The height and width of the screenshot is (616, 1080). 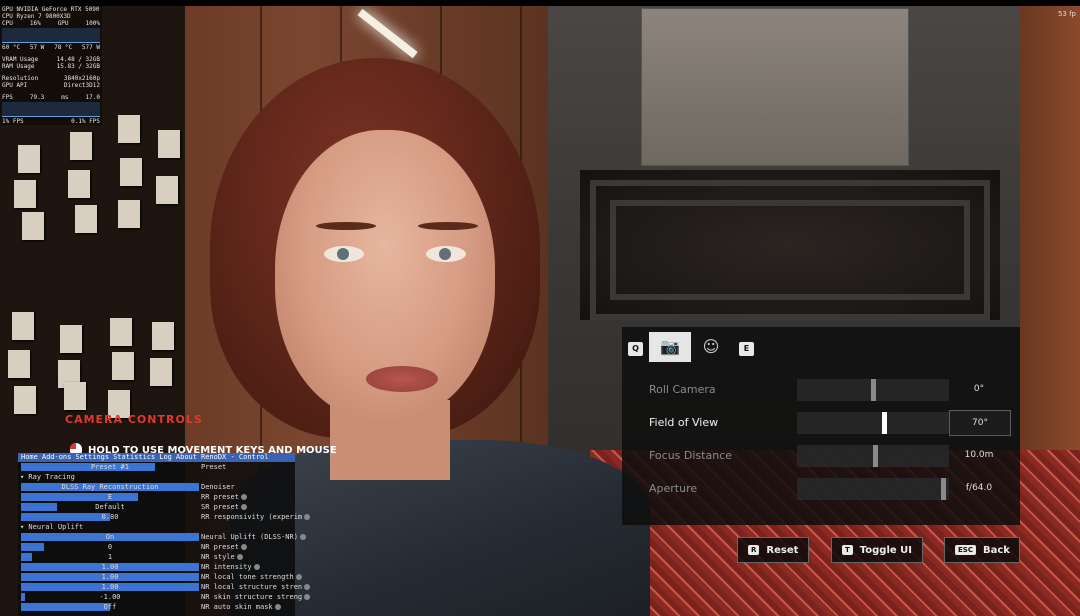 What do you see at coordinates (134, 457) in the screenshot?
I see `addon-tab-3: Statistics` at bounding box center [134, 457].